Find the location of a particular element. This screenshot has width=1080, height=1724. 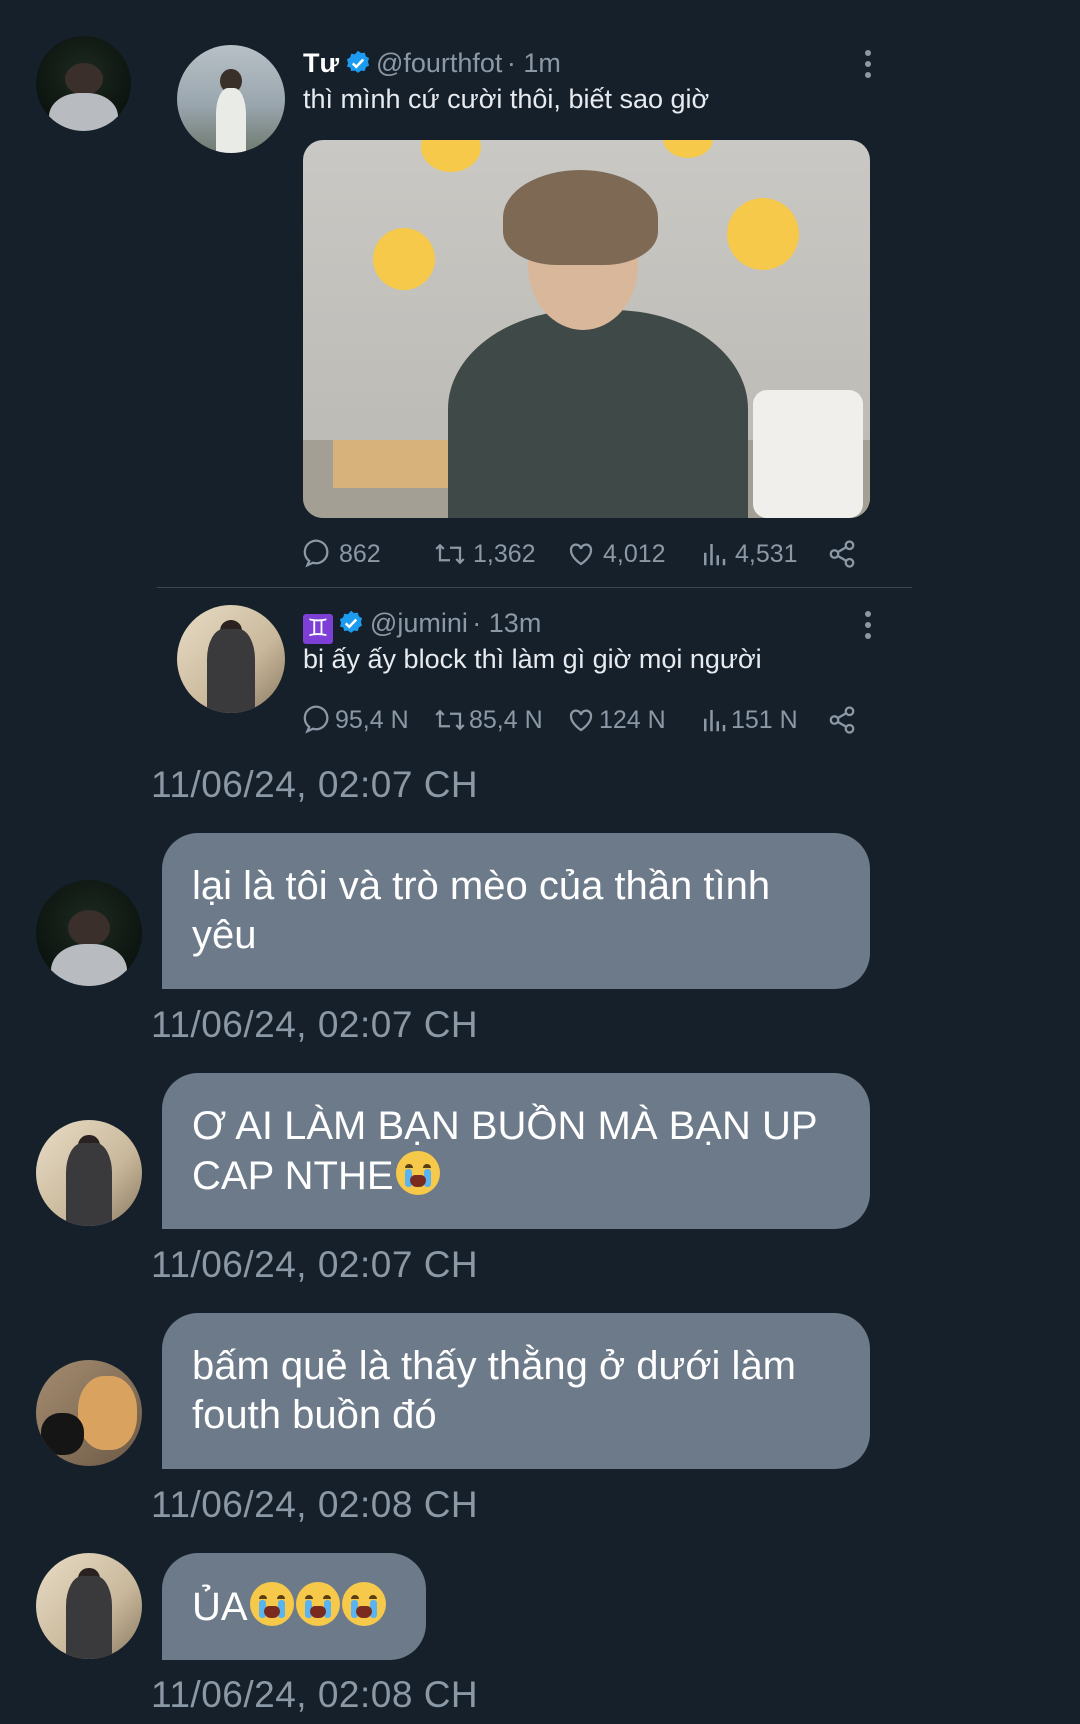

tweet-header: ♊ @jumini · 13m is located at coordinates (422, 626).